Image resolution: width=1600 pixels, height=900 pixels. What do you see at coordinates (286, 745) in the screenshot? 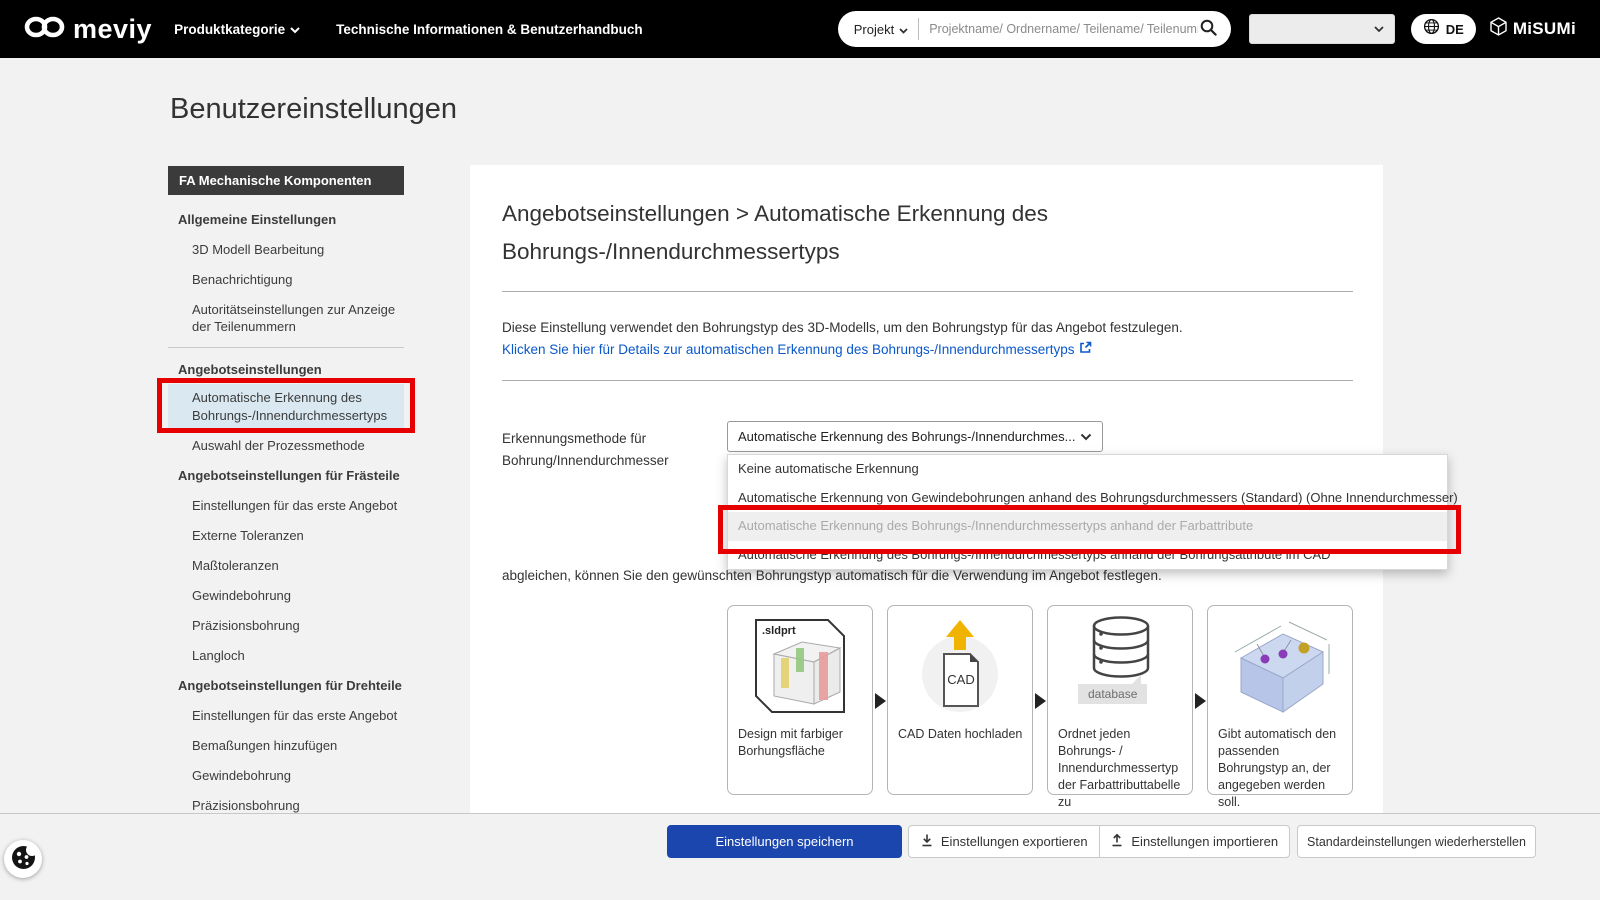
I see `sidebar-item-bemassungen-hinzufuegen: Bemaßungen hinzufügen` at bounding box center [286, 745].